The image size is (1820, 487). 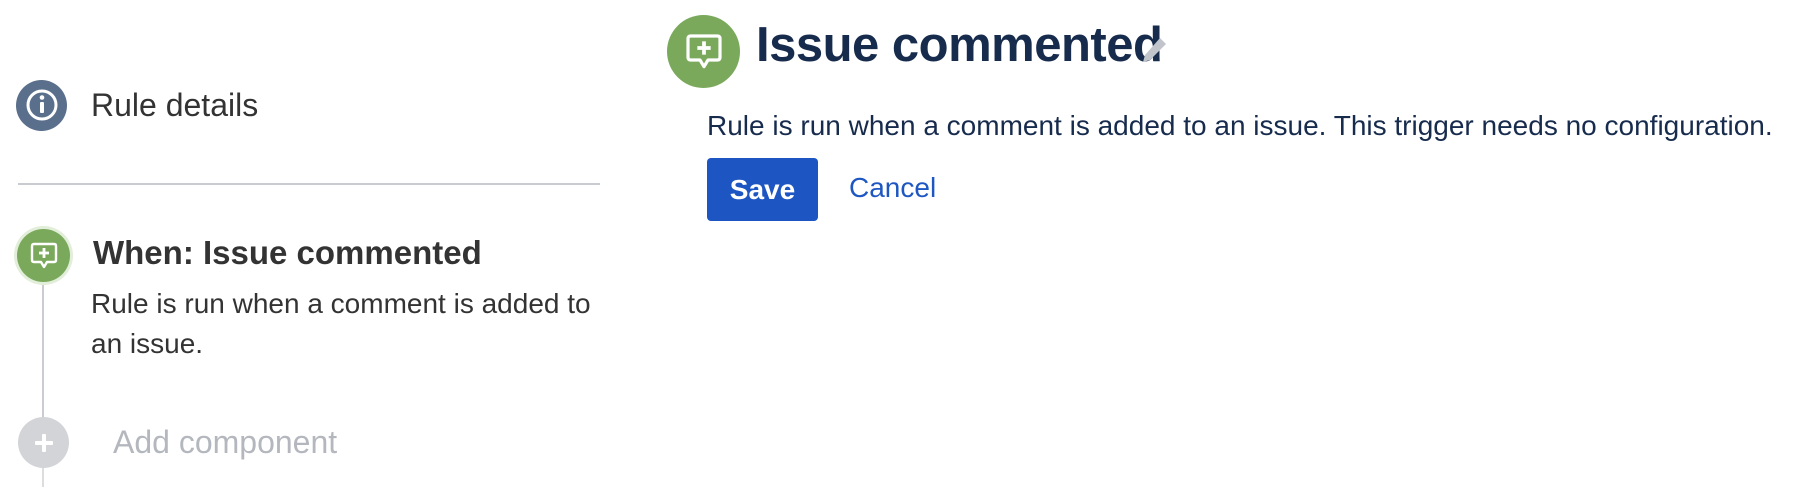 I want to click on plus-icon, so click(x=43, y=442).